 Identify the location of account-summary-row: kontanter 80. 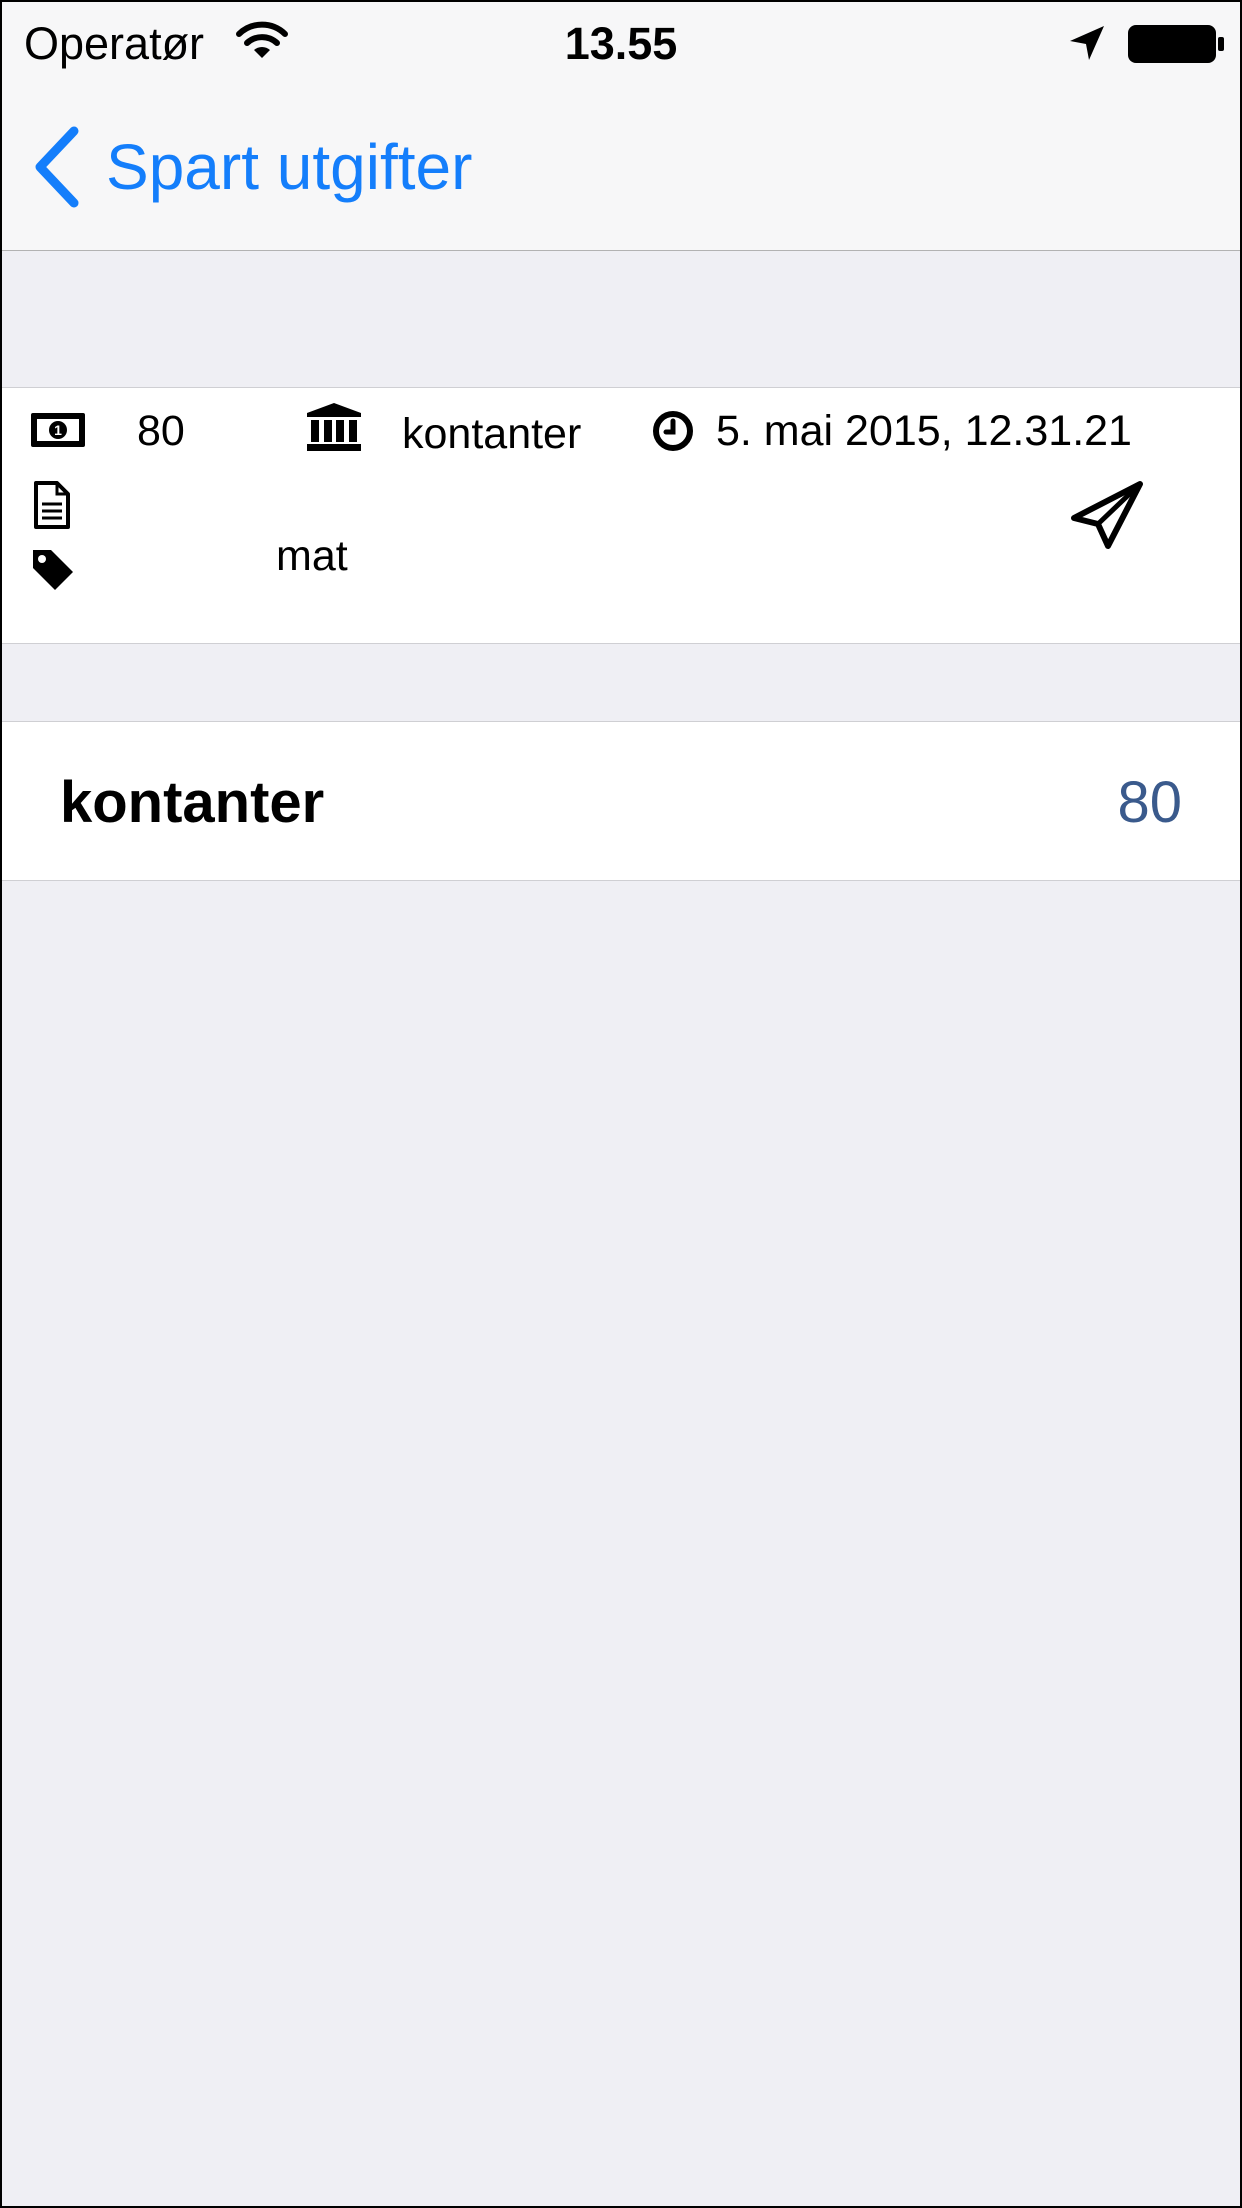
(621, 801).